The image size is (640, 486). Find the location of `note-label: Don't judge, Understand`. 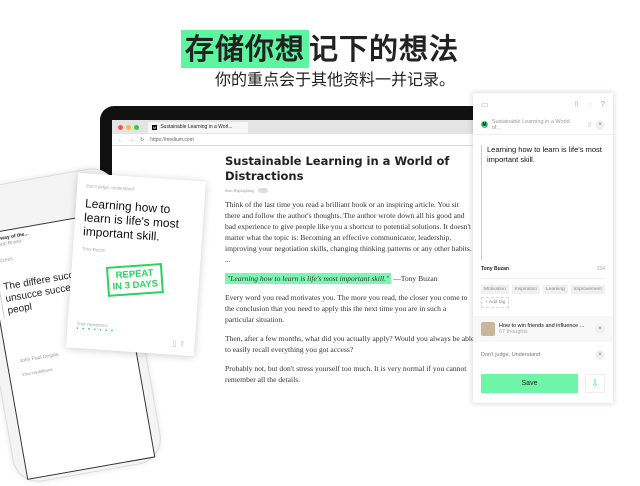

note-label: Don't judge, Understand is located at coordinates (510, 355).